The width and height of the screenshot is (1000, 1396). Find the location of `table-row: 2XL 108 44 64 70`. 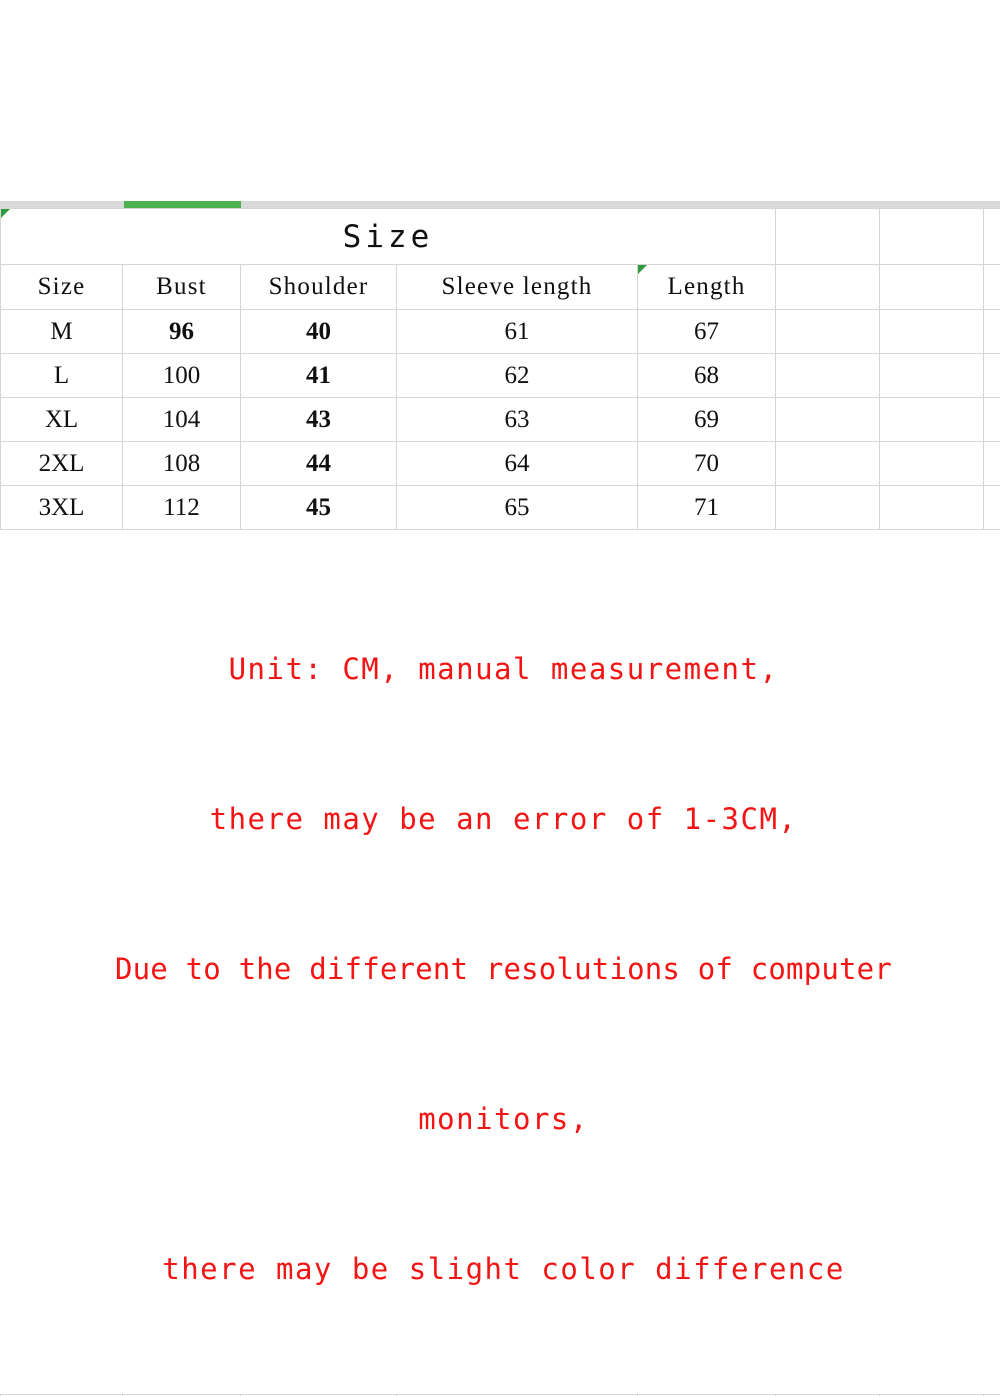

table-row: 2XL 108 44 64 70 is located at coordinates (500, 464).